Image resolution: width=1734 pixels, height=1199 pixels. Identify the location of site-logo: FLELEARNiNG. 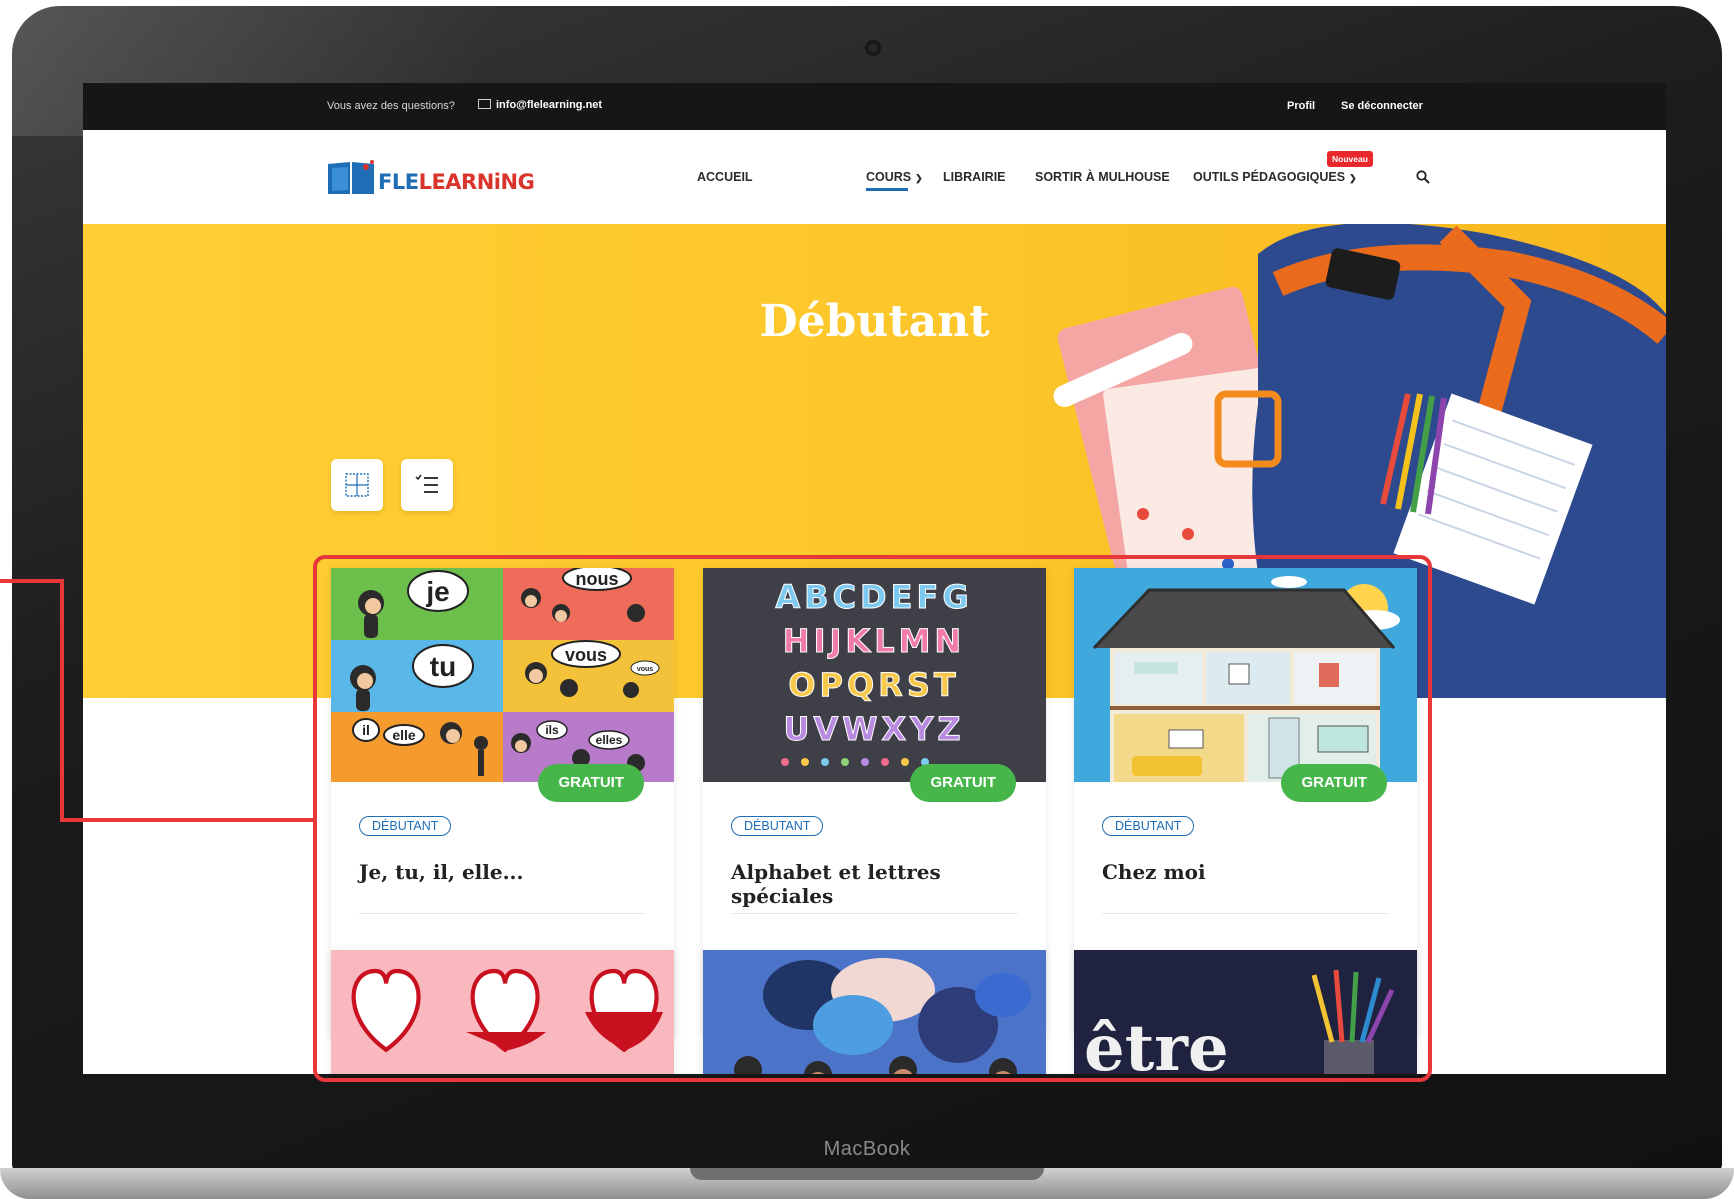
(430, 178).